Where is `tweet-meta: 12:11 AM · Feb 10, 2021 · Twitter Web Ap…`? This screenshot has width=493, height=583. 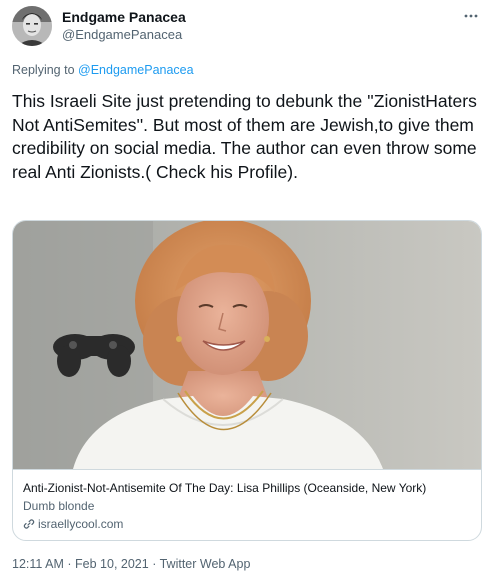 tweet-meta: 12:11 AM · Feb 10, 2021 · Twitter Web Ap… is located at coordinates (131, 564).